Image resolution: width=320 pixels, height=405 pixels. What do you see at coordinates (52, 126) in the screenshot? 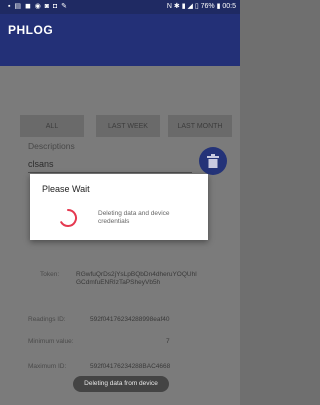
I see `filter-all-button: ALL` at bounding box center [52, 126].